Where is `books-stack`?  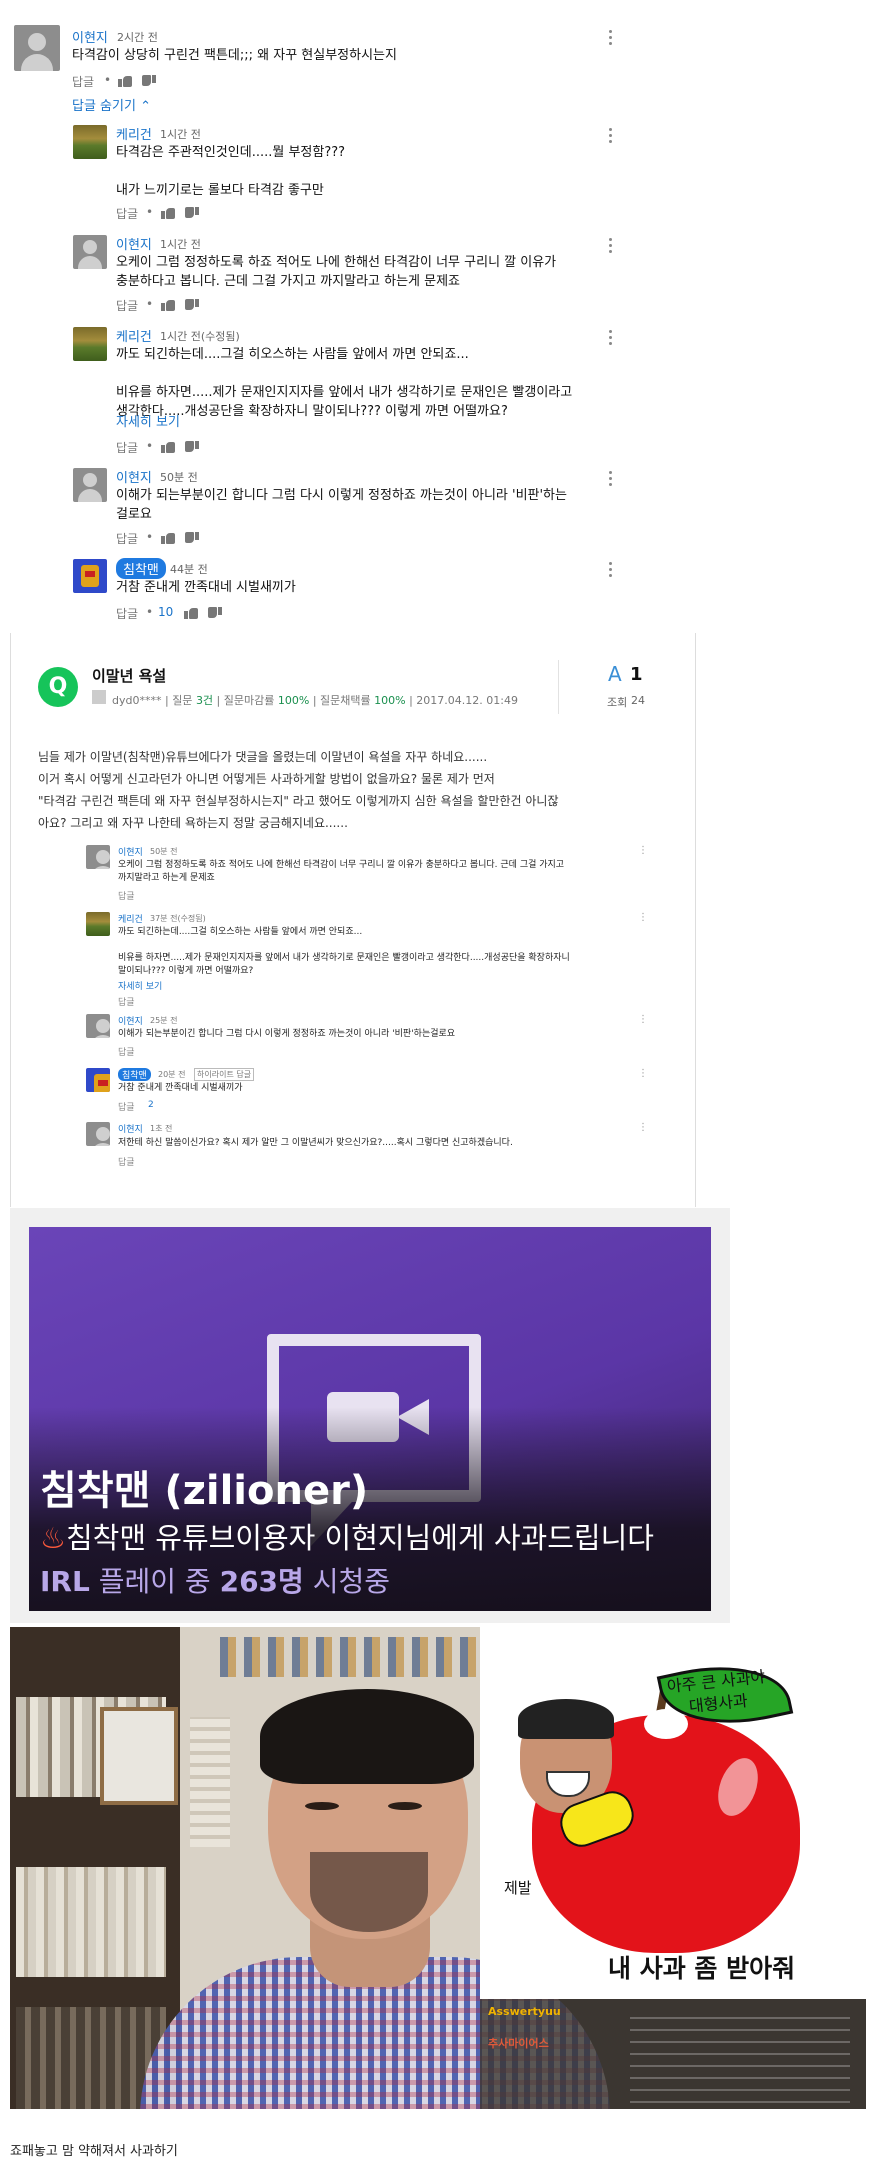
books-stack is located at coordinates (210, 1782).